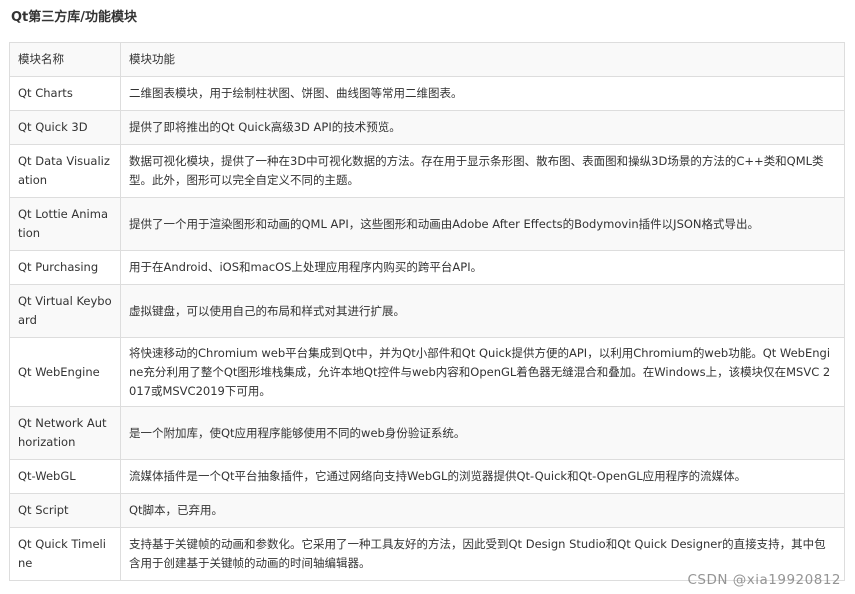 This screenshot has width=855, height=594. I want to click on module-name-cell: Qt Purchasing, so click(65, 267).